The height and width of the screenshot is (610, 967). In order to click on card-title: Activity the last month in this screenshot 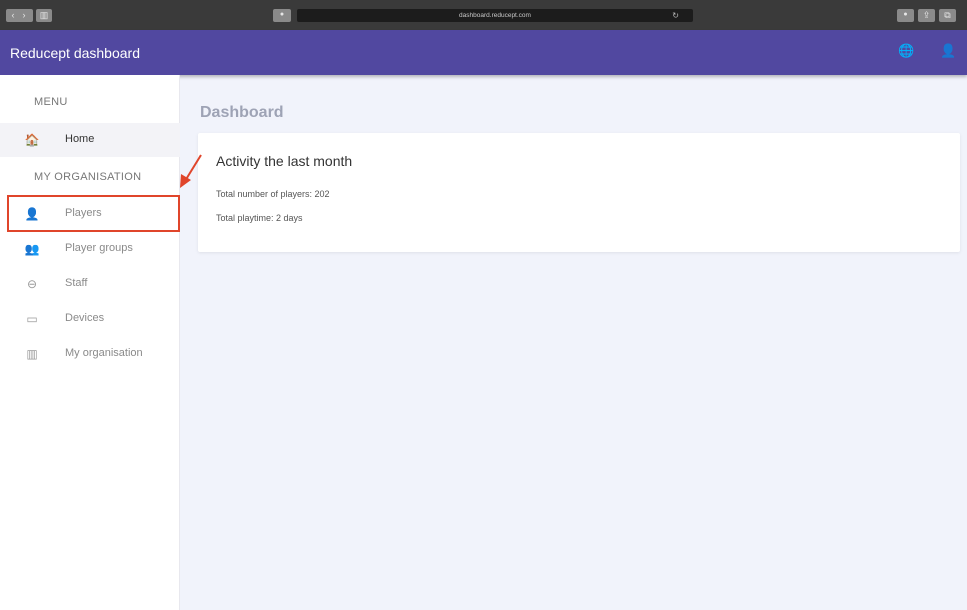, I will do `click(284, 161)`.